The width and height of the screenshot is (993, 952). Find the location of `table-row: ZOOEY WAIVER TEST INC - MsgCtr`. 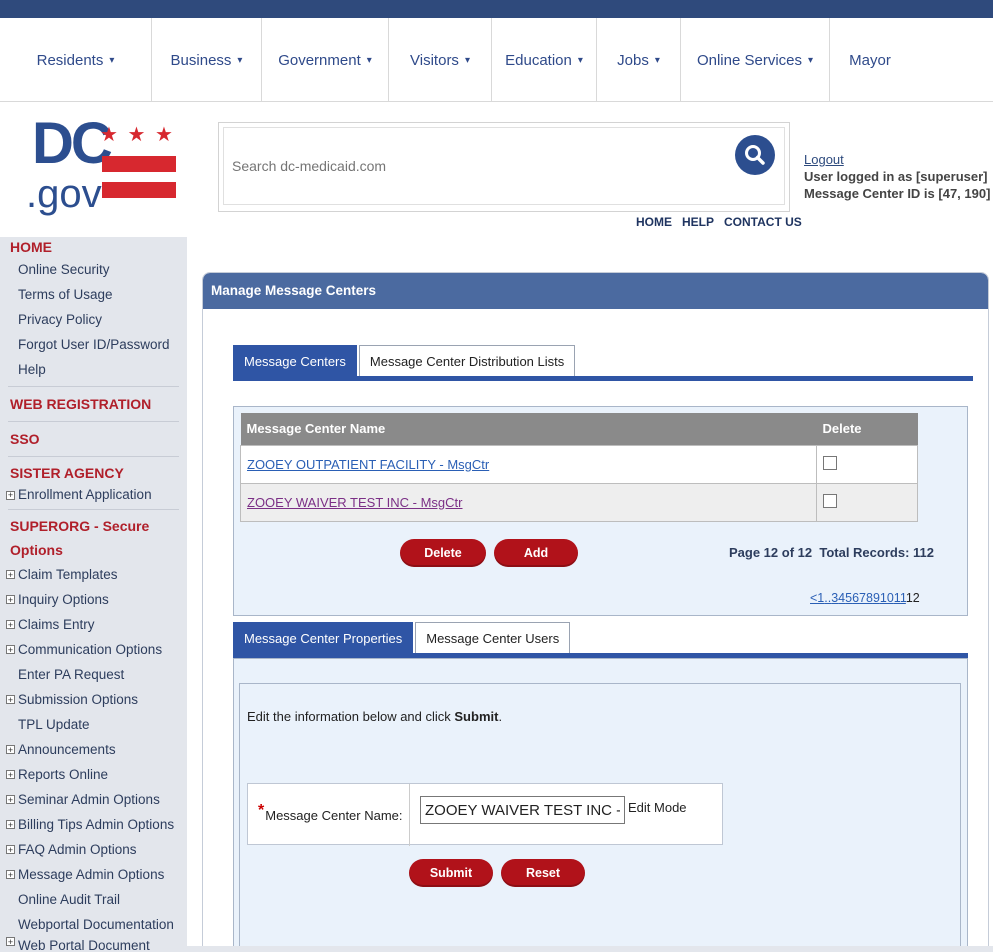

table-row: ZOOEY WAIVER TEST INC - MsgCtr is located at coordinates (579, 502).